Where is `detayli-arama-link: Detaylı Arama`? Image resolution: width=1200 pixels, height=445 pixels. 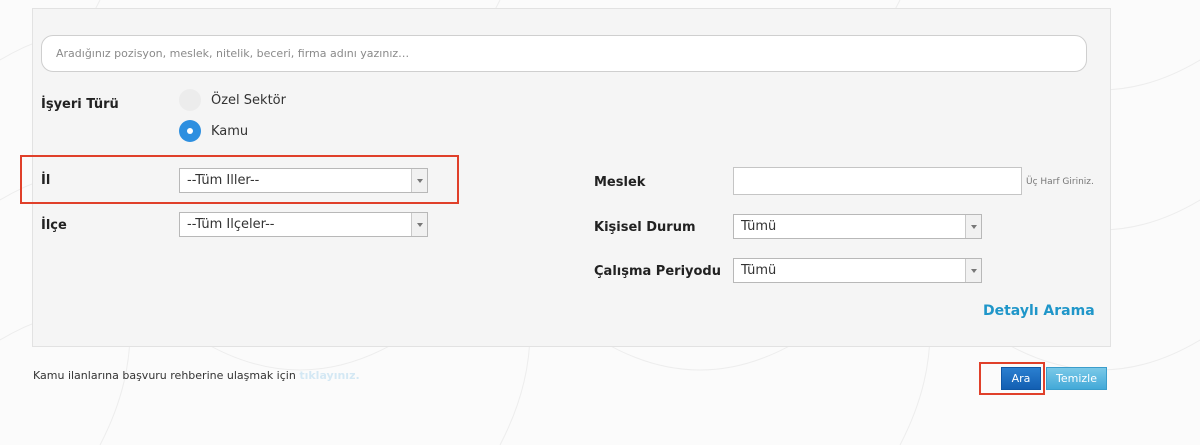 detayli-arama-link: Detaylı Arama is located at coordinates (1039, 311).